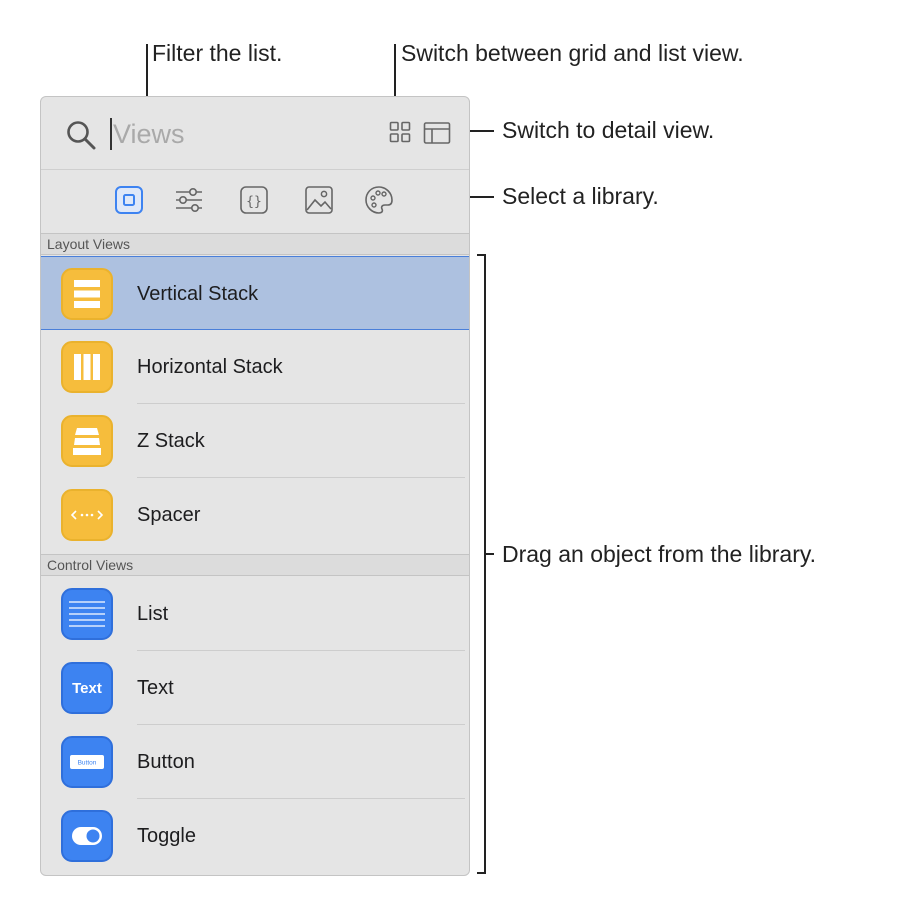 The width and height of the screenshot is (918, 898). I want to click on vertical-stack-icon, so click(87, 294).